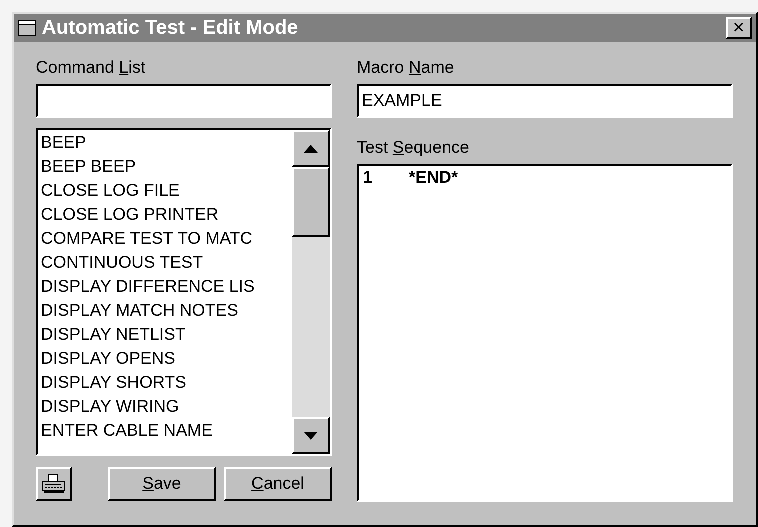 Image resolution: width=758 pixels, height=527 pixels. What do you see at coordinates (368, 178) in the screenshot?
I see `line-number: 1` at bounding box center [368, 178].